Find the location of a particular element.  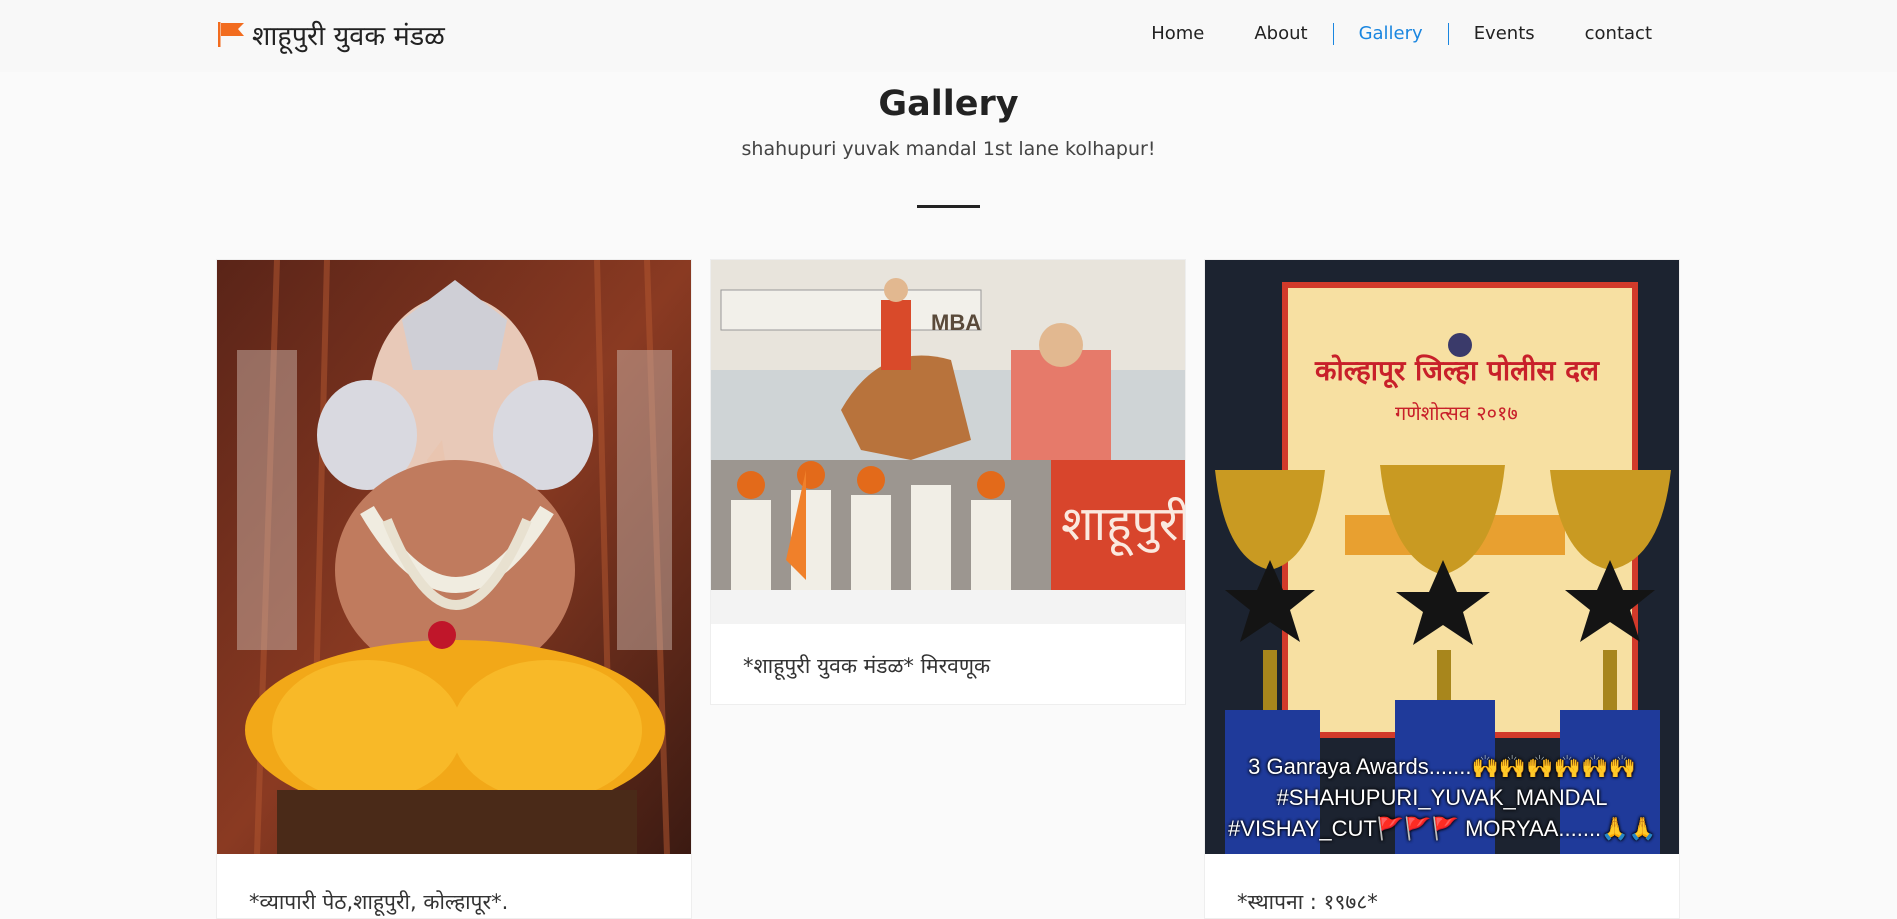

certificate-subtitle: गणेशोत्सव २०१७ is located at coordinates (1456, 413).